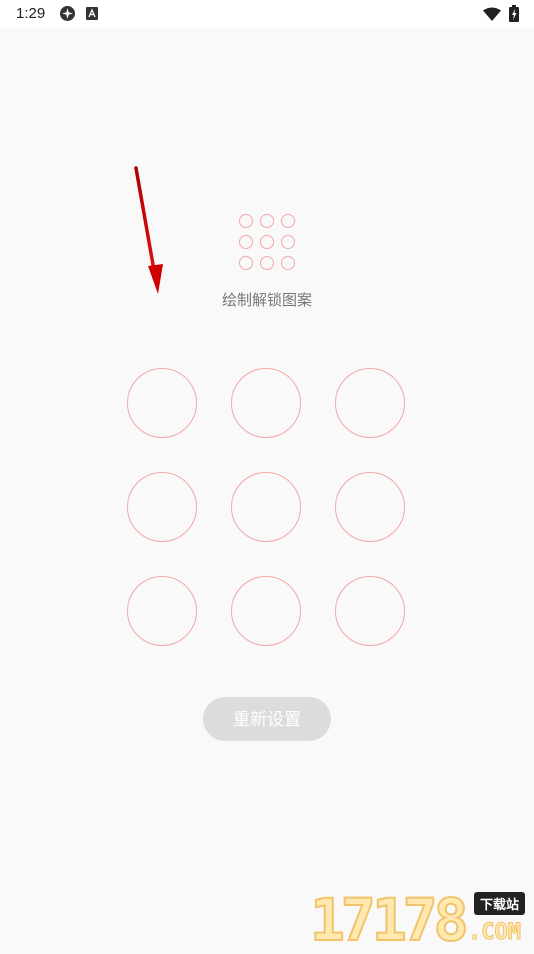 This screenshot has width=534, height=954. Describe the element at coordinates (492, 14) in the screenshot. I see `wifi-icon` at that location.